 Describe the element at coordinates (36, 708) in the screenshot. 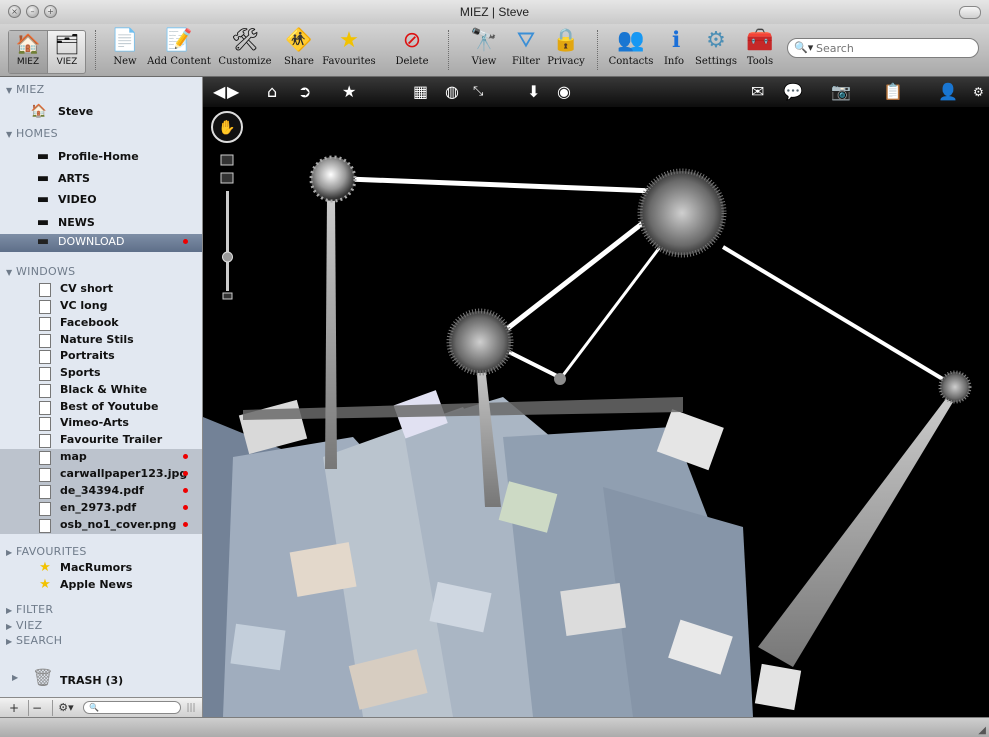

I see `remove-item-button: −` at that location.